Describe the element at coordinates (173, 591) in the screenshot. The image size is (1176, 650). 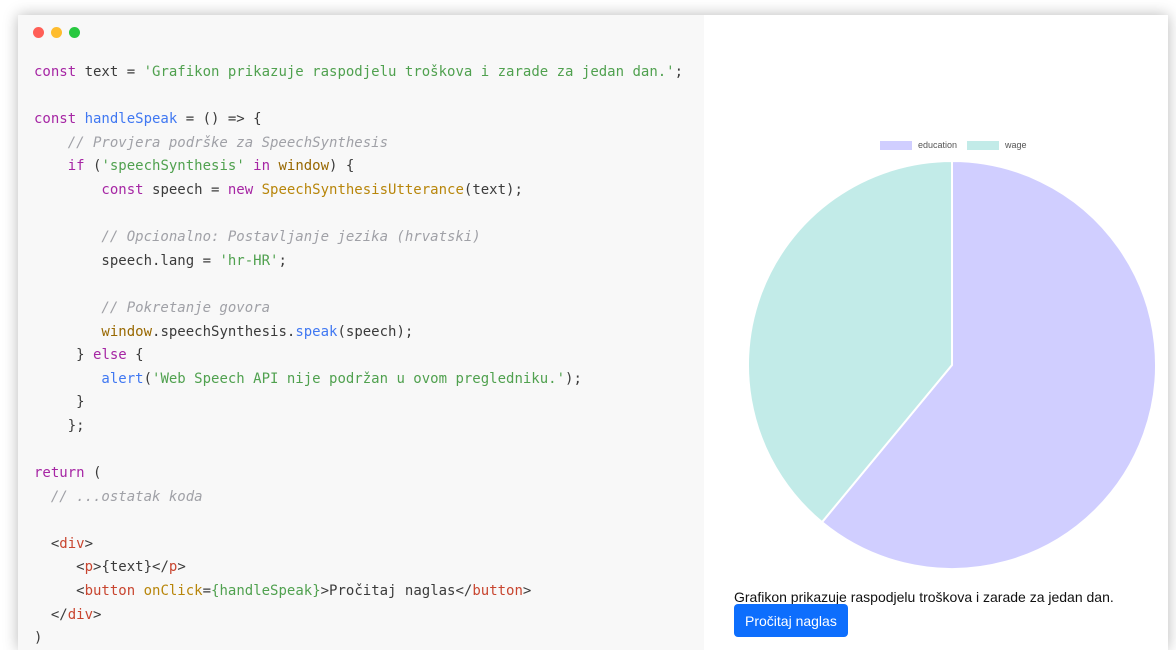
I see `code-token: onClick` at that location.